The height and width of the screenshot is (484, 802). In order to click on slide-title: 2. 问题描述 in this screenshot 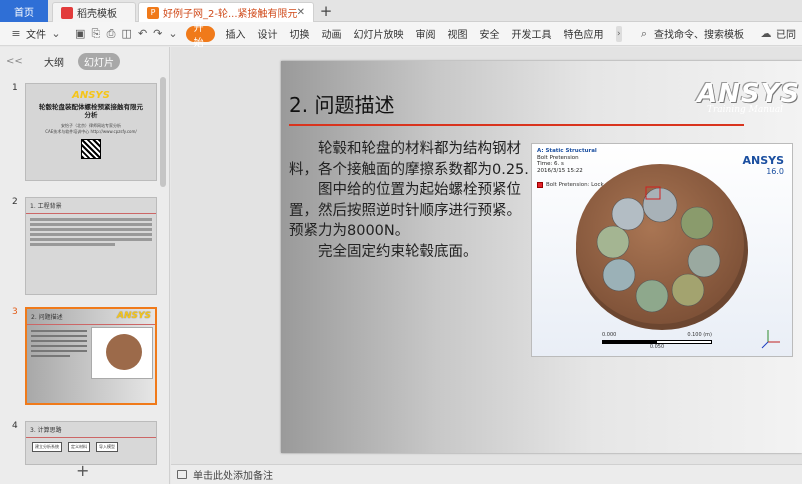, I will do `click(341, 103)`.